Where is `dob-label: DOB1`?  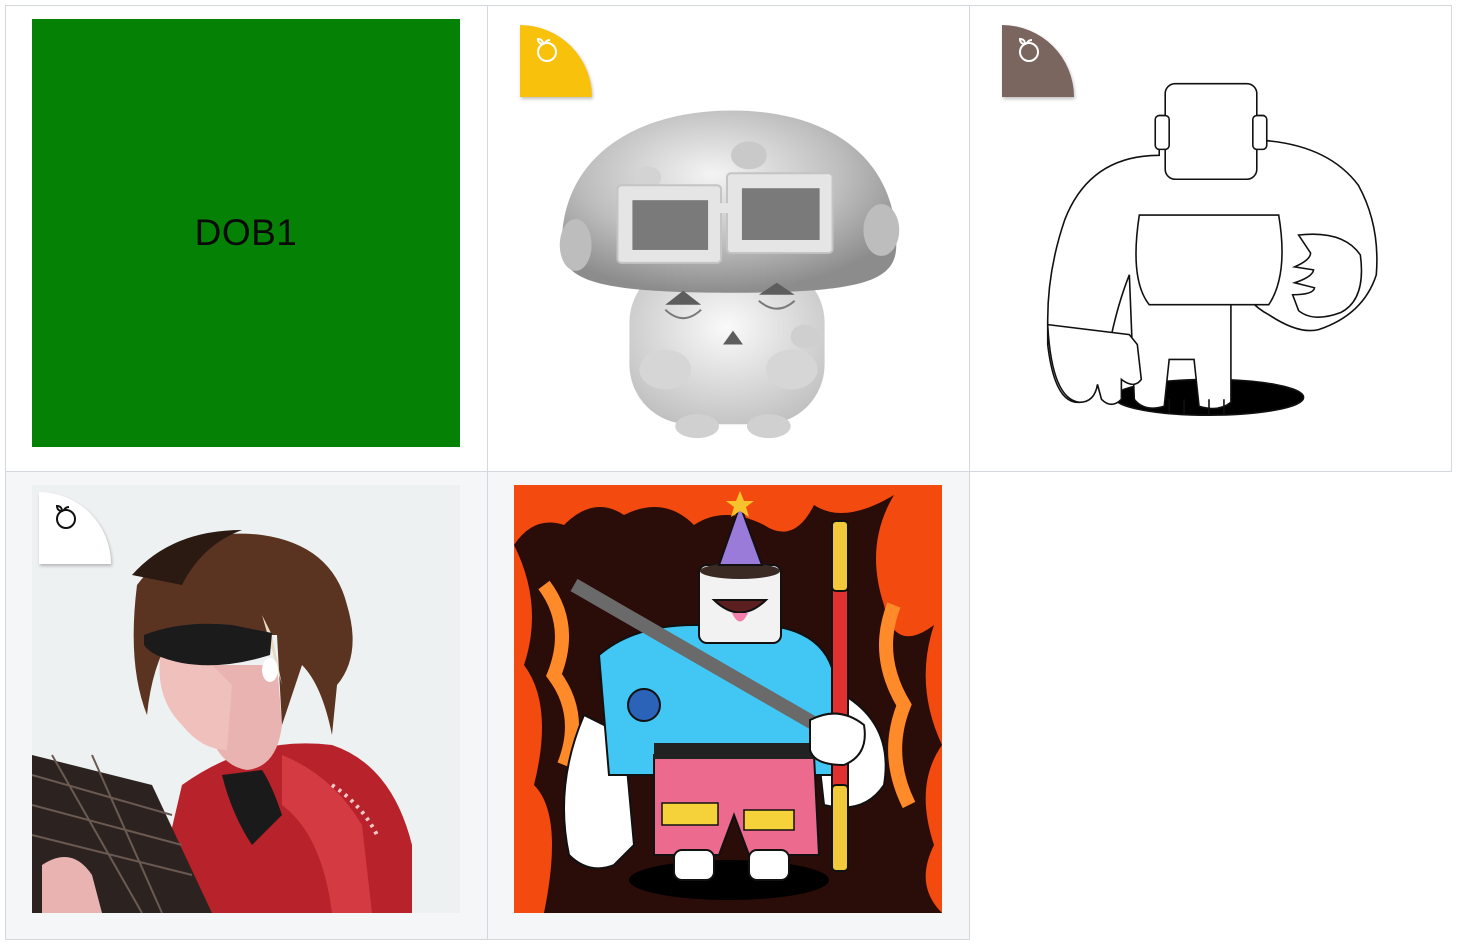
dob-label: DOB1 is located at coordinates (246, 232).